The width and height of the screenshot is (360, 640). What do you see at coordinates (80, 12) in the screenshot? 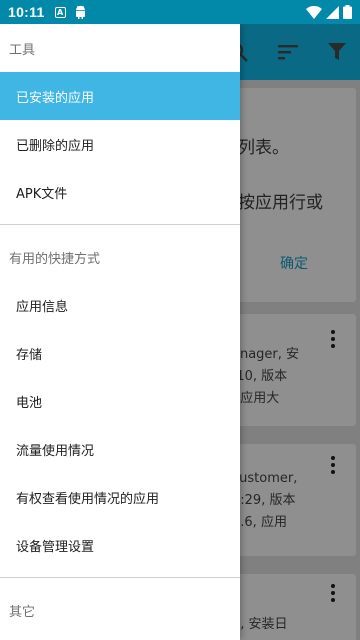
I see `android-icon` at bounding box center [80, 12].